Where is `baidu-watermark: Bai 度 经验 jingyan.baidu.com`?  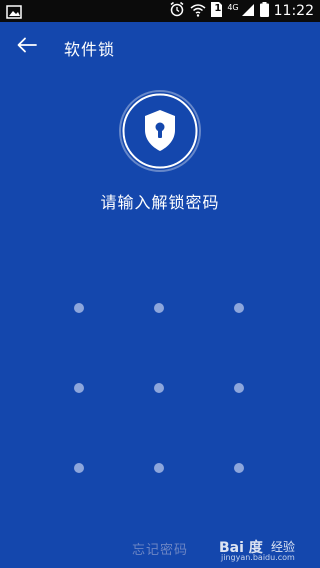 baidu-watermark: Bai 度 经验 jingyan.baidu.com is located at coordinates (267, 550).